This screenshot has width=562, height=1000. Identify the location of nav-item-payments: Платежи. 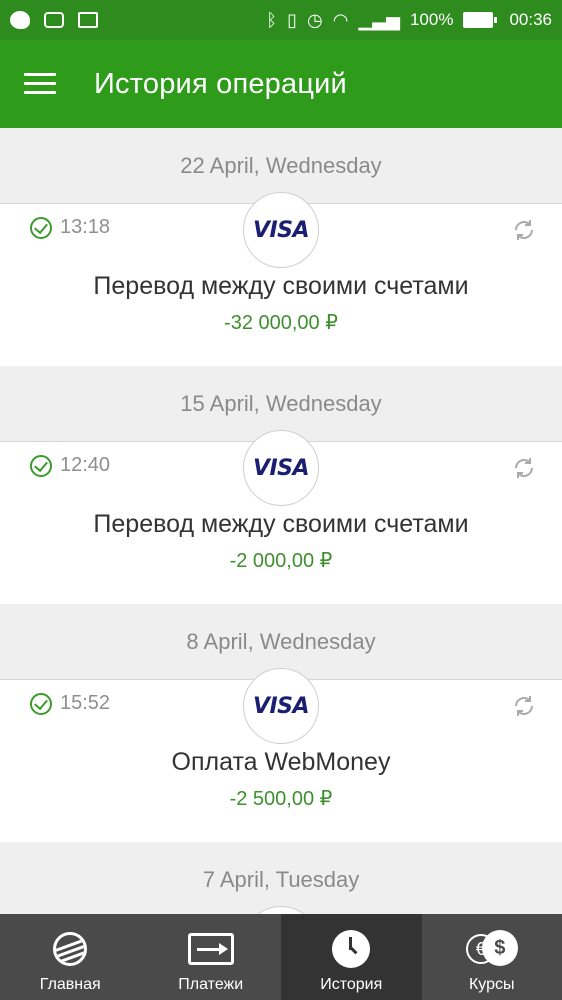
(211, 957).